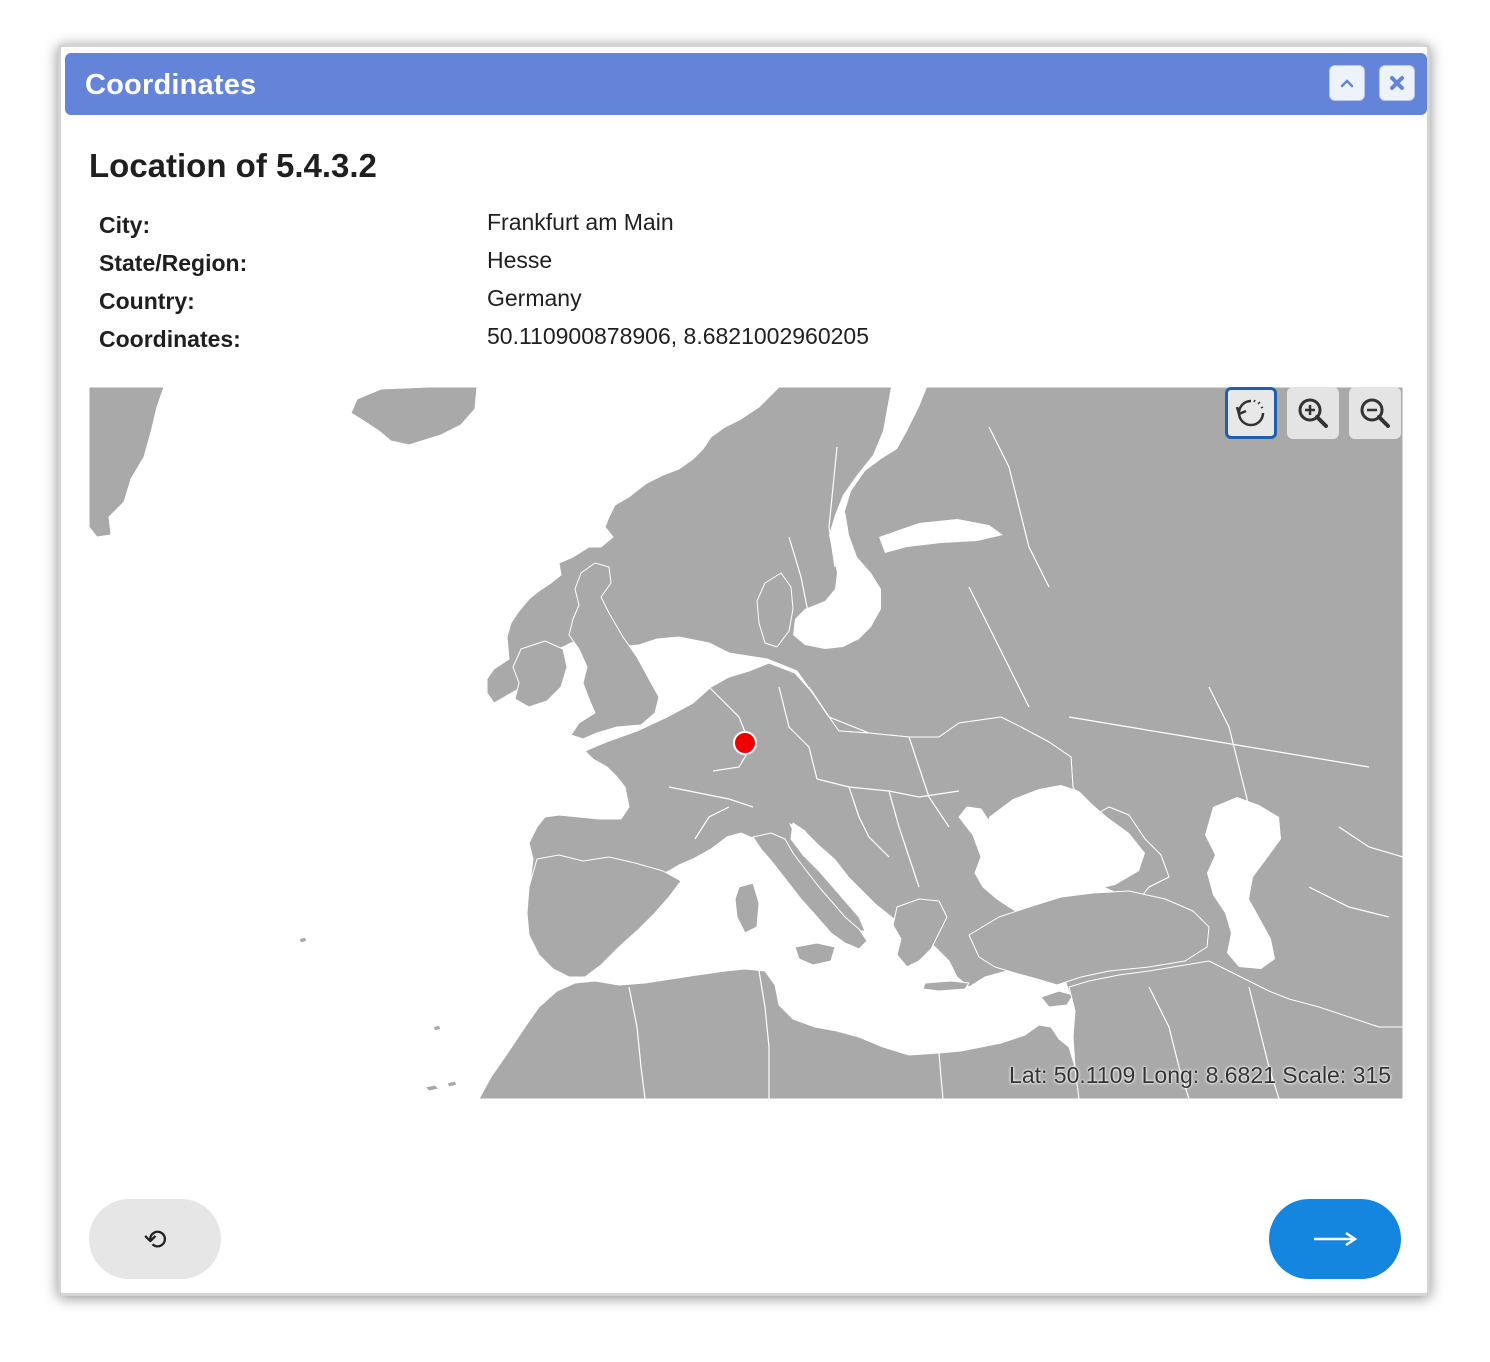  I want to click on zoom-out-button, so click(1375, 413).